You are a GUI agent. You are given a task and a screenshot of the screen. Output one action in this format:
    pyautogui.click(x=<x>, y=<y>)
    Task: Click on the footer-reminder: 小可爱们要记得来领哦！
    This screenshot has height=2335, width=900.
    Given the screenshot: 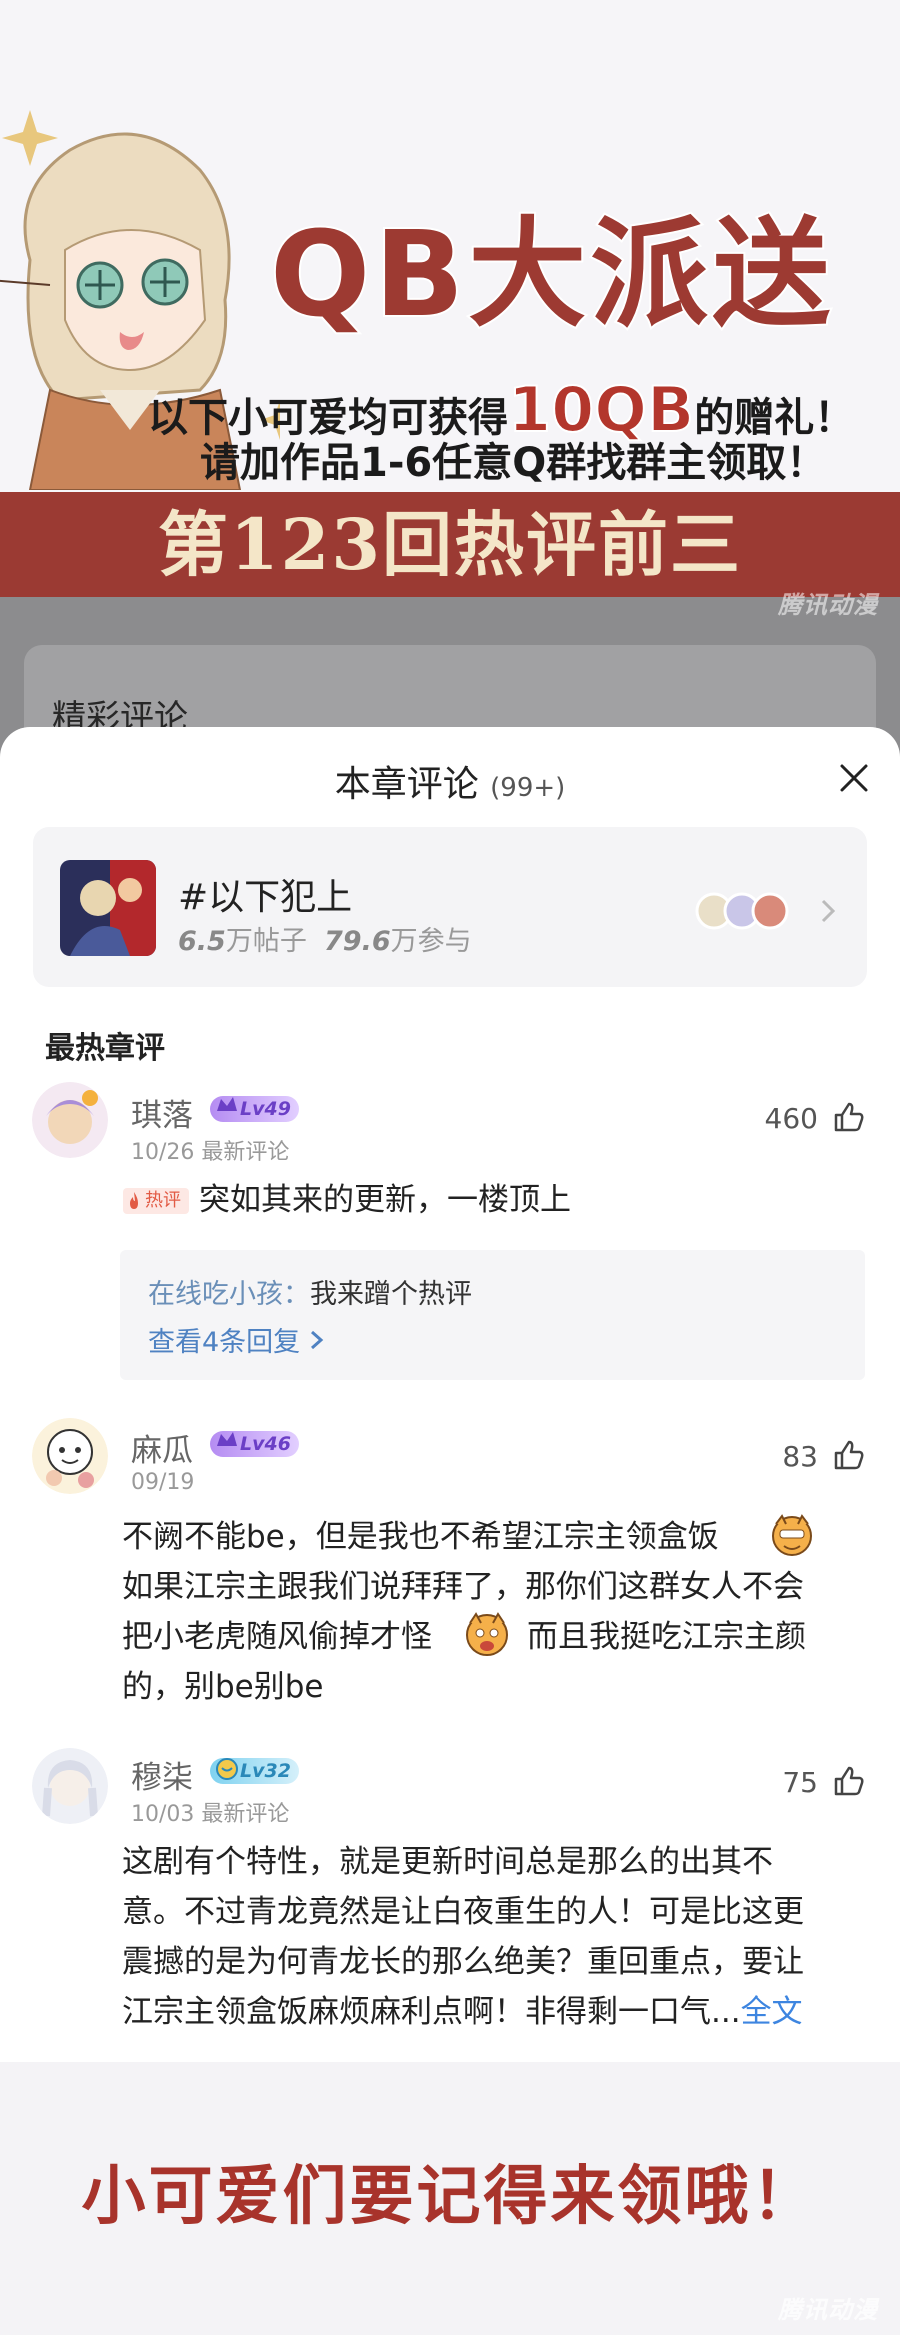 What is the action you would take?
    pyautogui.click(x=450, y=2197)
    